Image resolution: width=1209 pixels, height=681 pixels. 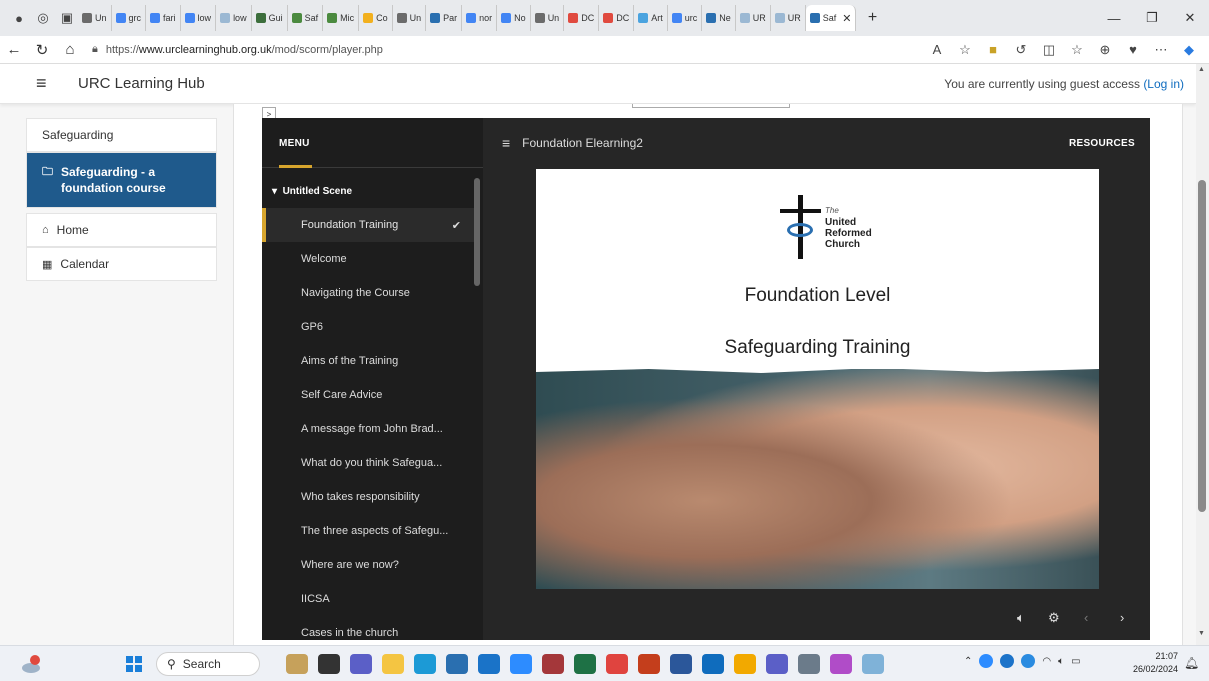 I want to click on drawer-toggle-icon: ≡, so click(x=46, y=83).